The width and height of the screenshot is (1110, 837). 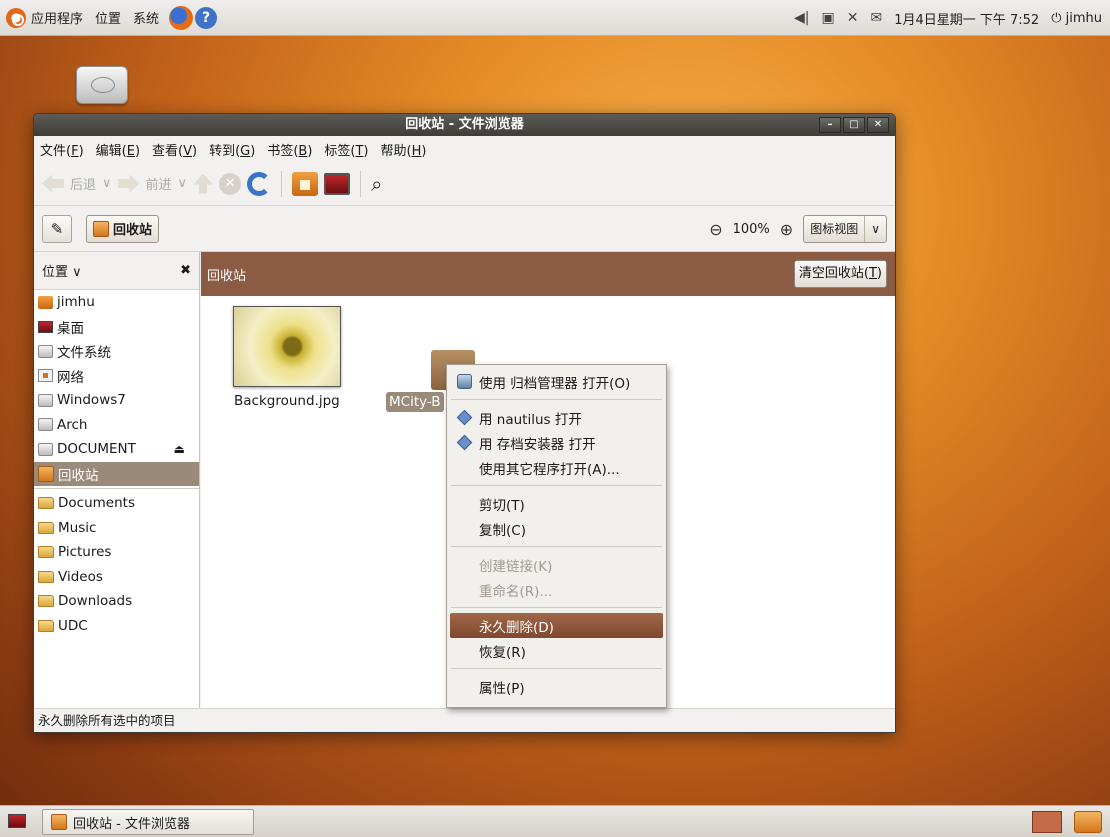 What do you see at coordinates (179, 449) in the screenshot?
I see `eject-icon: ⏏` at bounding box center [179, 449].